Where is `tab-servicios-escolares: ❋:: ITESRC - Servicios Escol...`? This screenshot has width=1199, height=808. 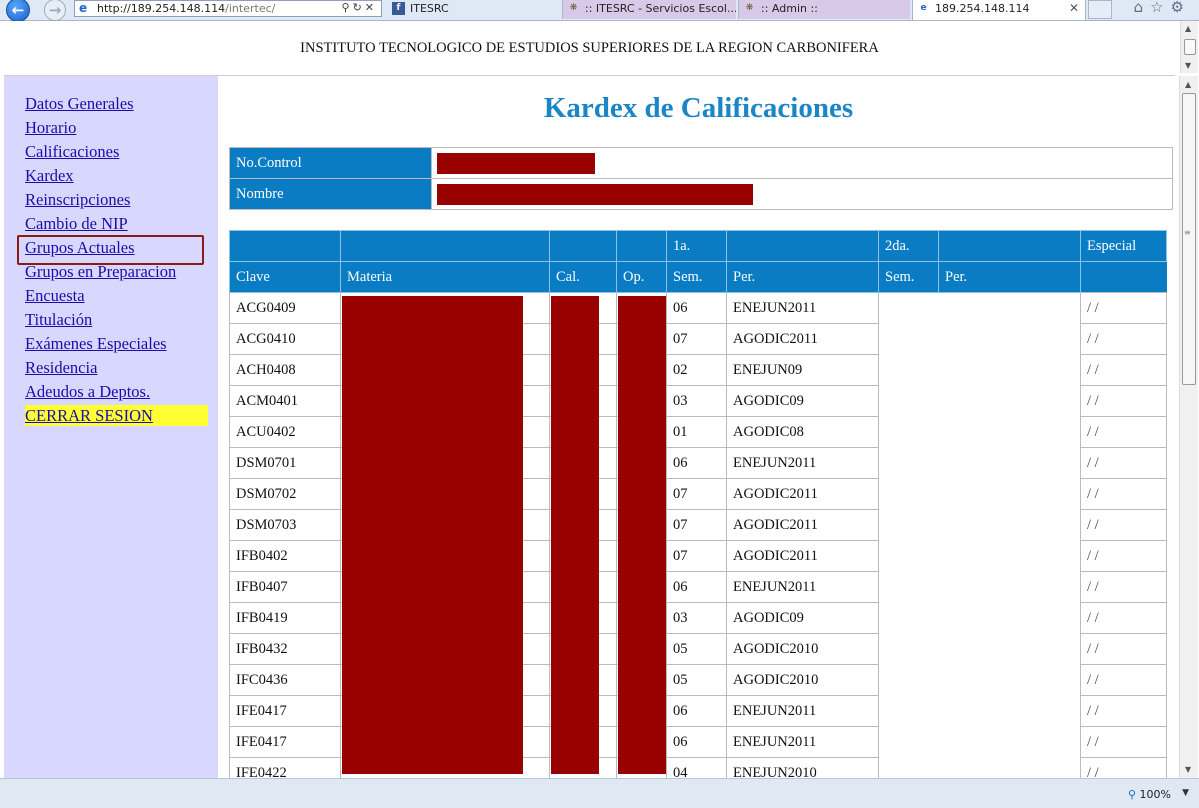
tab-servicios-escolares: ❋:: ITESRC - Servicios Escol... is located at coordinates (649, 9).